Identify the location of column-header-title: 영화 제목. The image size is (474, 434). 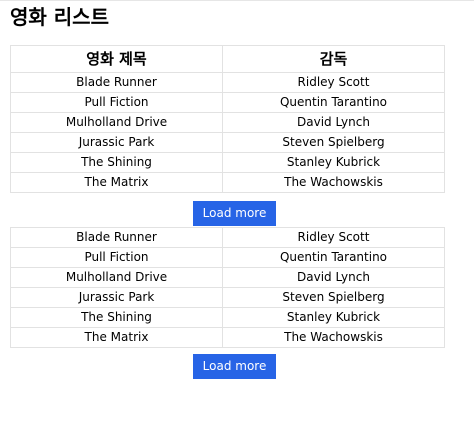
(116, 59).